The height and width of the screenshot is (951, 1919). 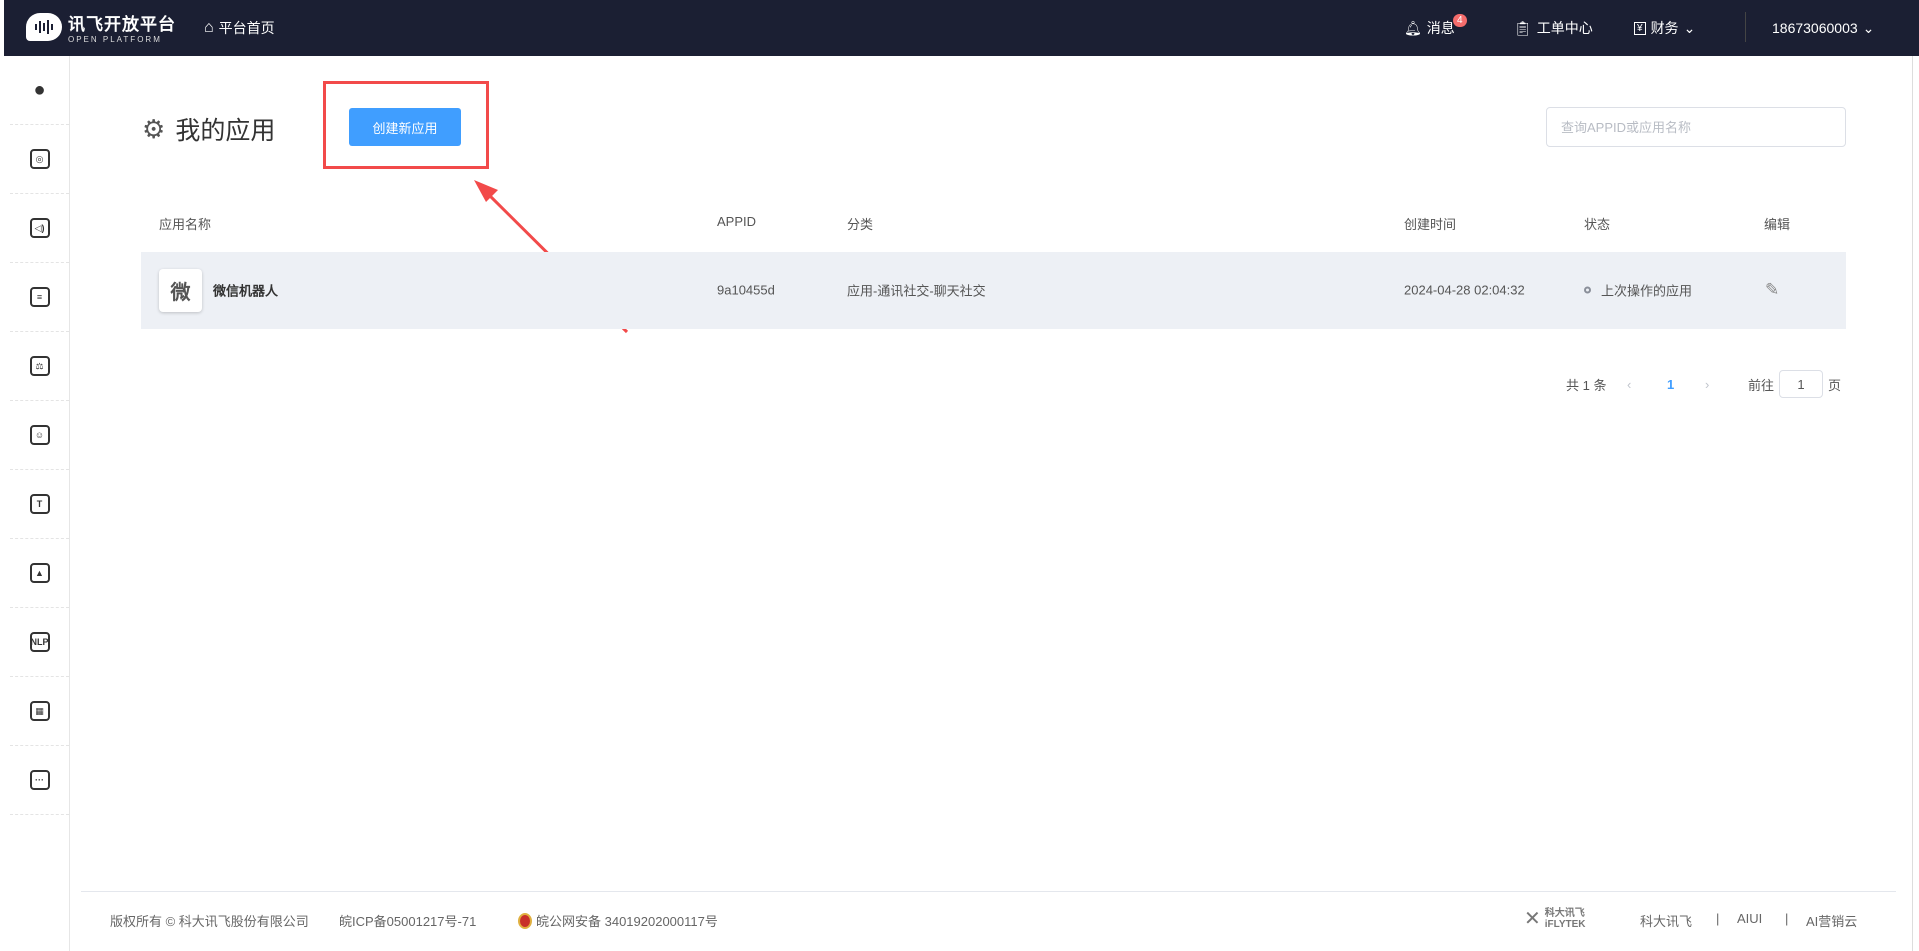 I want to click on app-created: 2024-04-28 02:04:32, so click(x=1464, y=290).